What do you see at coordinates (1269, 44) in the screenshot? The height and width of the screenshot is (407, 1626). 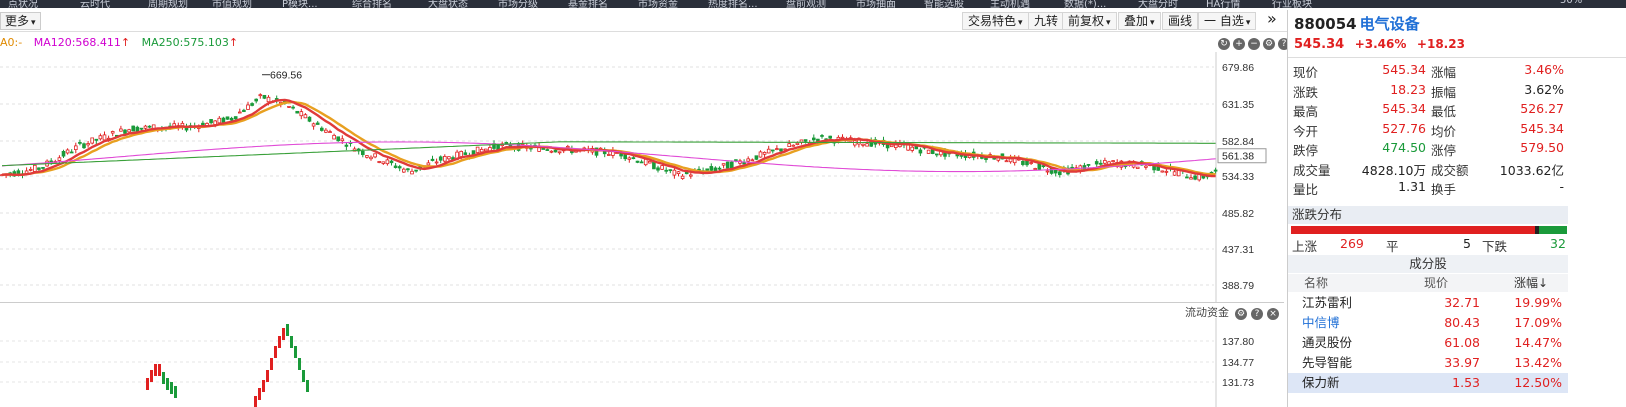 I see `settings-icon: ⚙` at bounding box center [1269, 44].